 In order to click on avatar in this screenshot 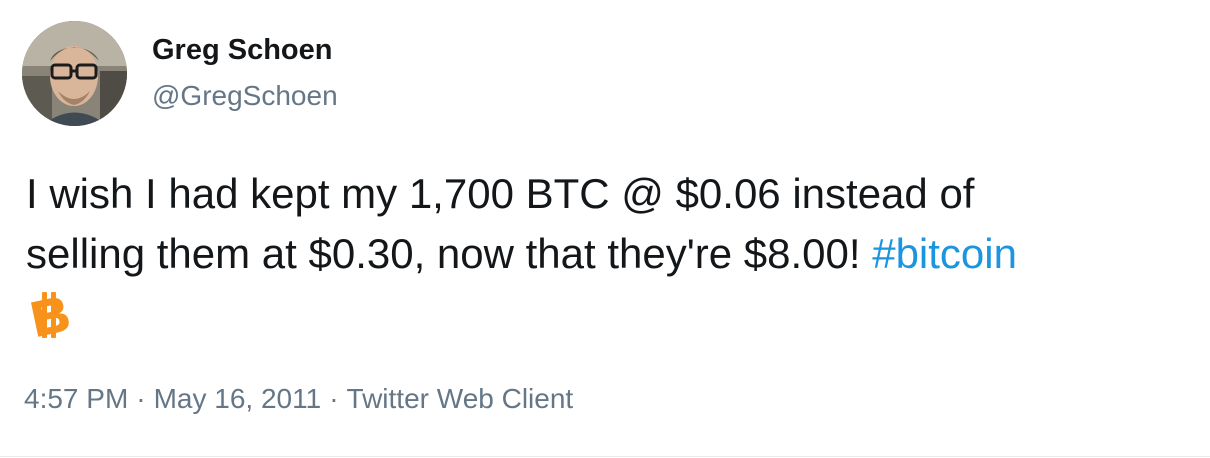, I will do `click(74, 73)`.